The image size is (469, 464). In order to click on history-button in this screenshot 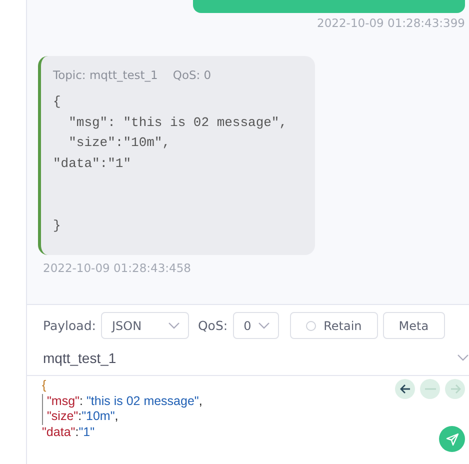, I will do `click(405, 389)`.